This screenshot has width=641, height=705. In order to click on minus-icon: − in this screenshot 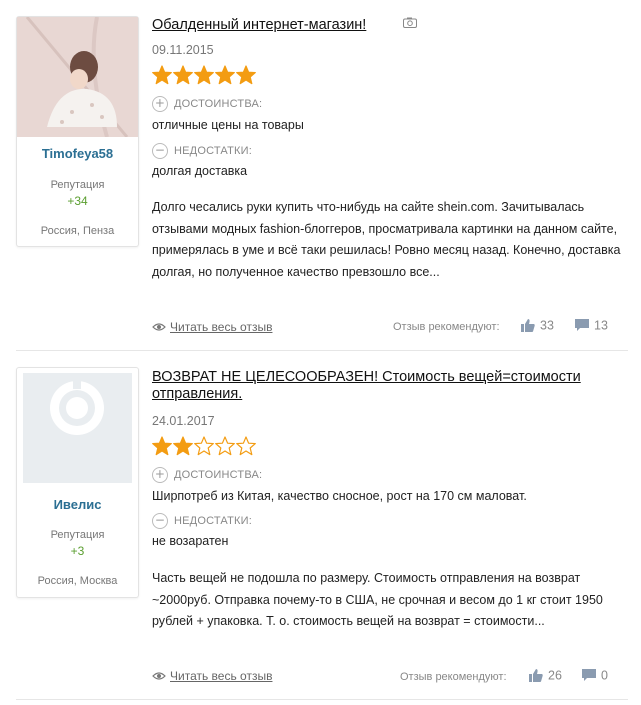, I will do `click(160, 521)`.